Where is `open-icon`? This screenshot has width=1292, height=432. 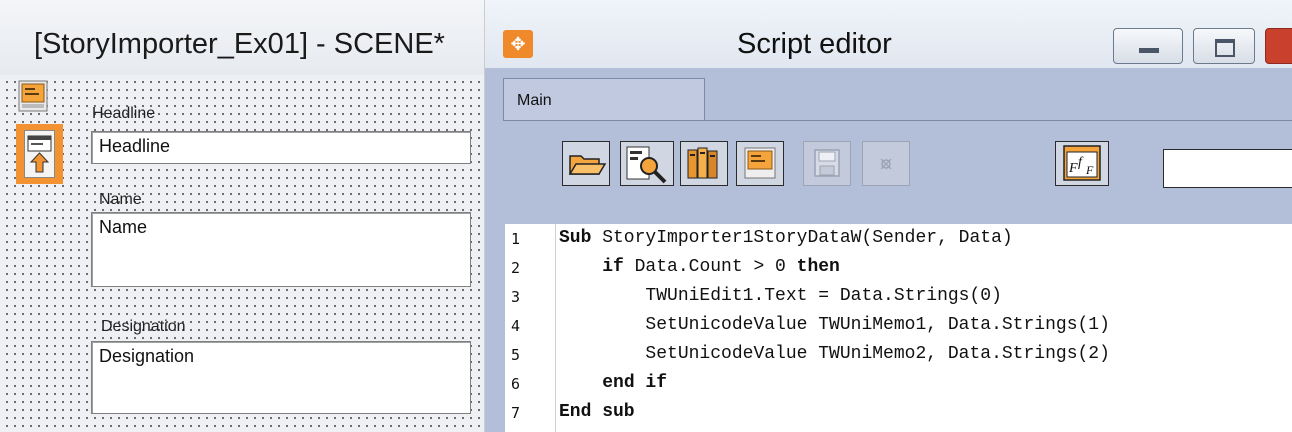
open-icon is located at coordinates (587, 165).